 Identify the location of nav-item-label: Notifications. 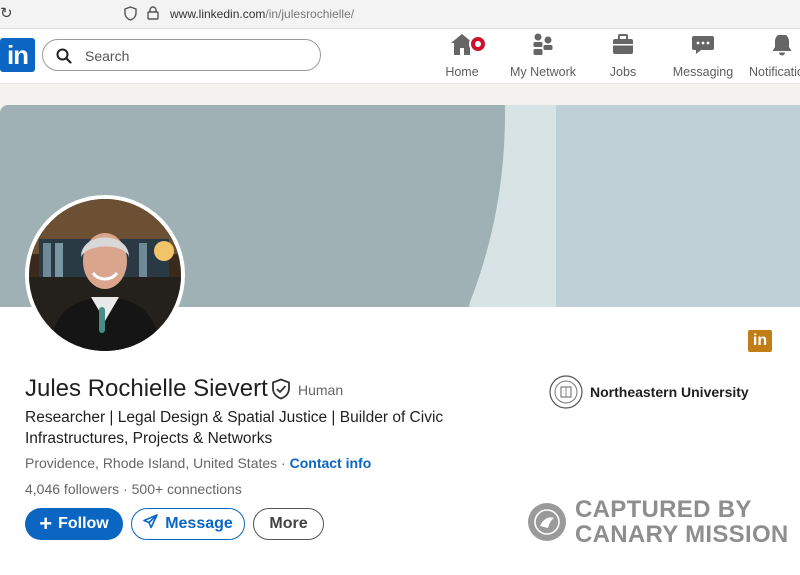
(774, 72).